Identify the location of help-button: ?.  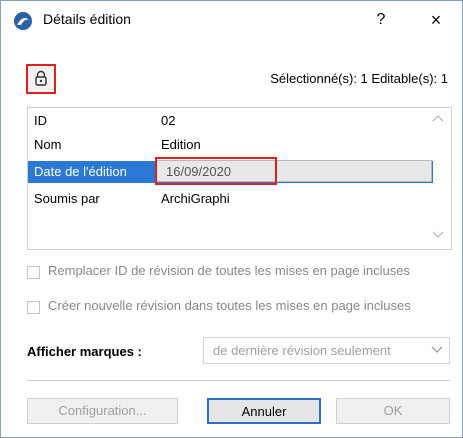
(381, 20).